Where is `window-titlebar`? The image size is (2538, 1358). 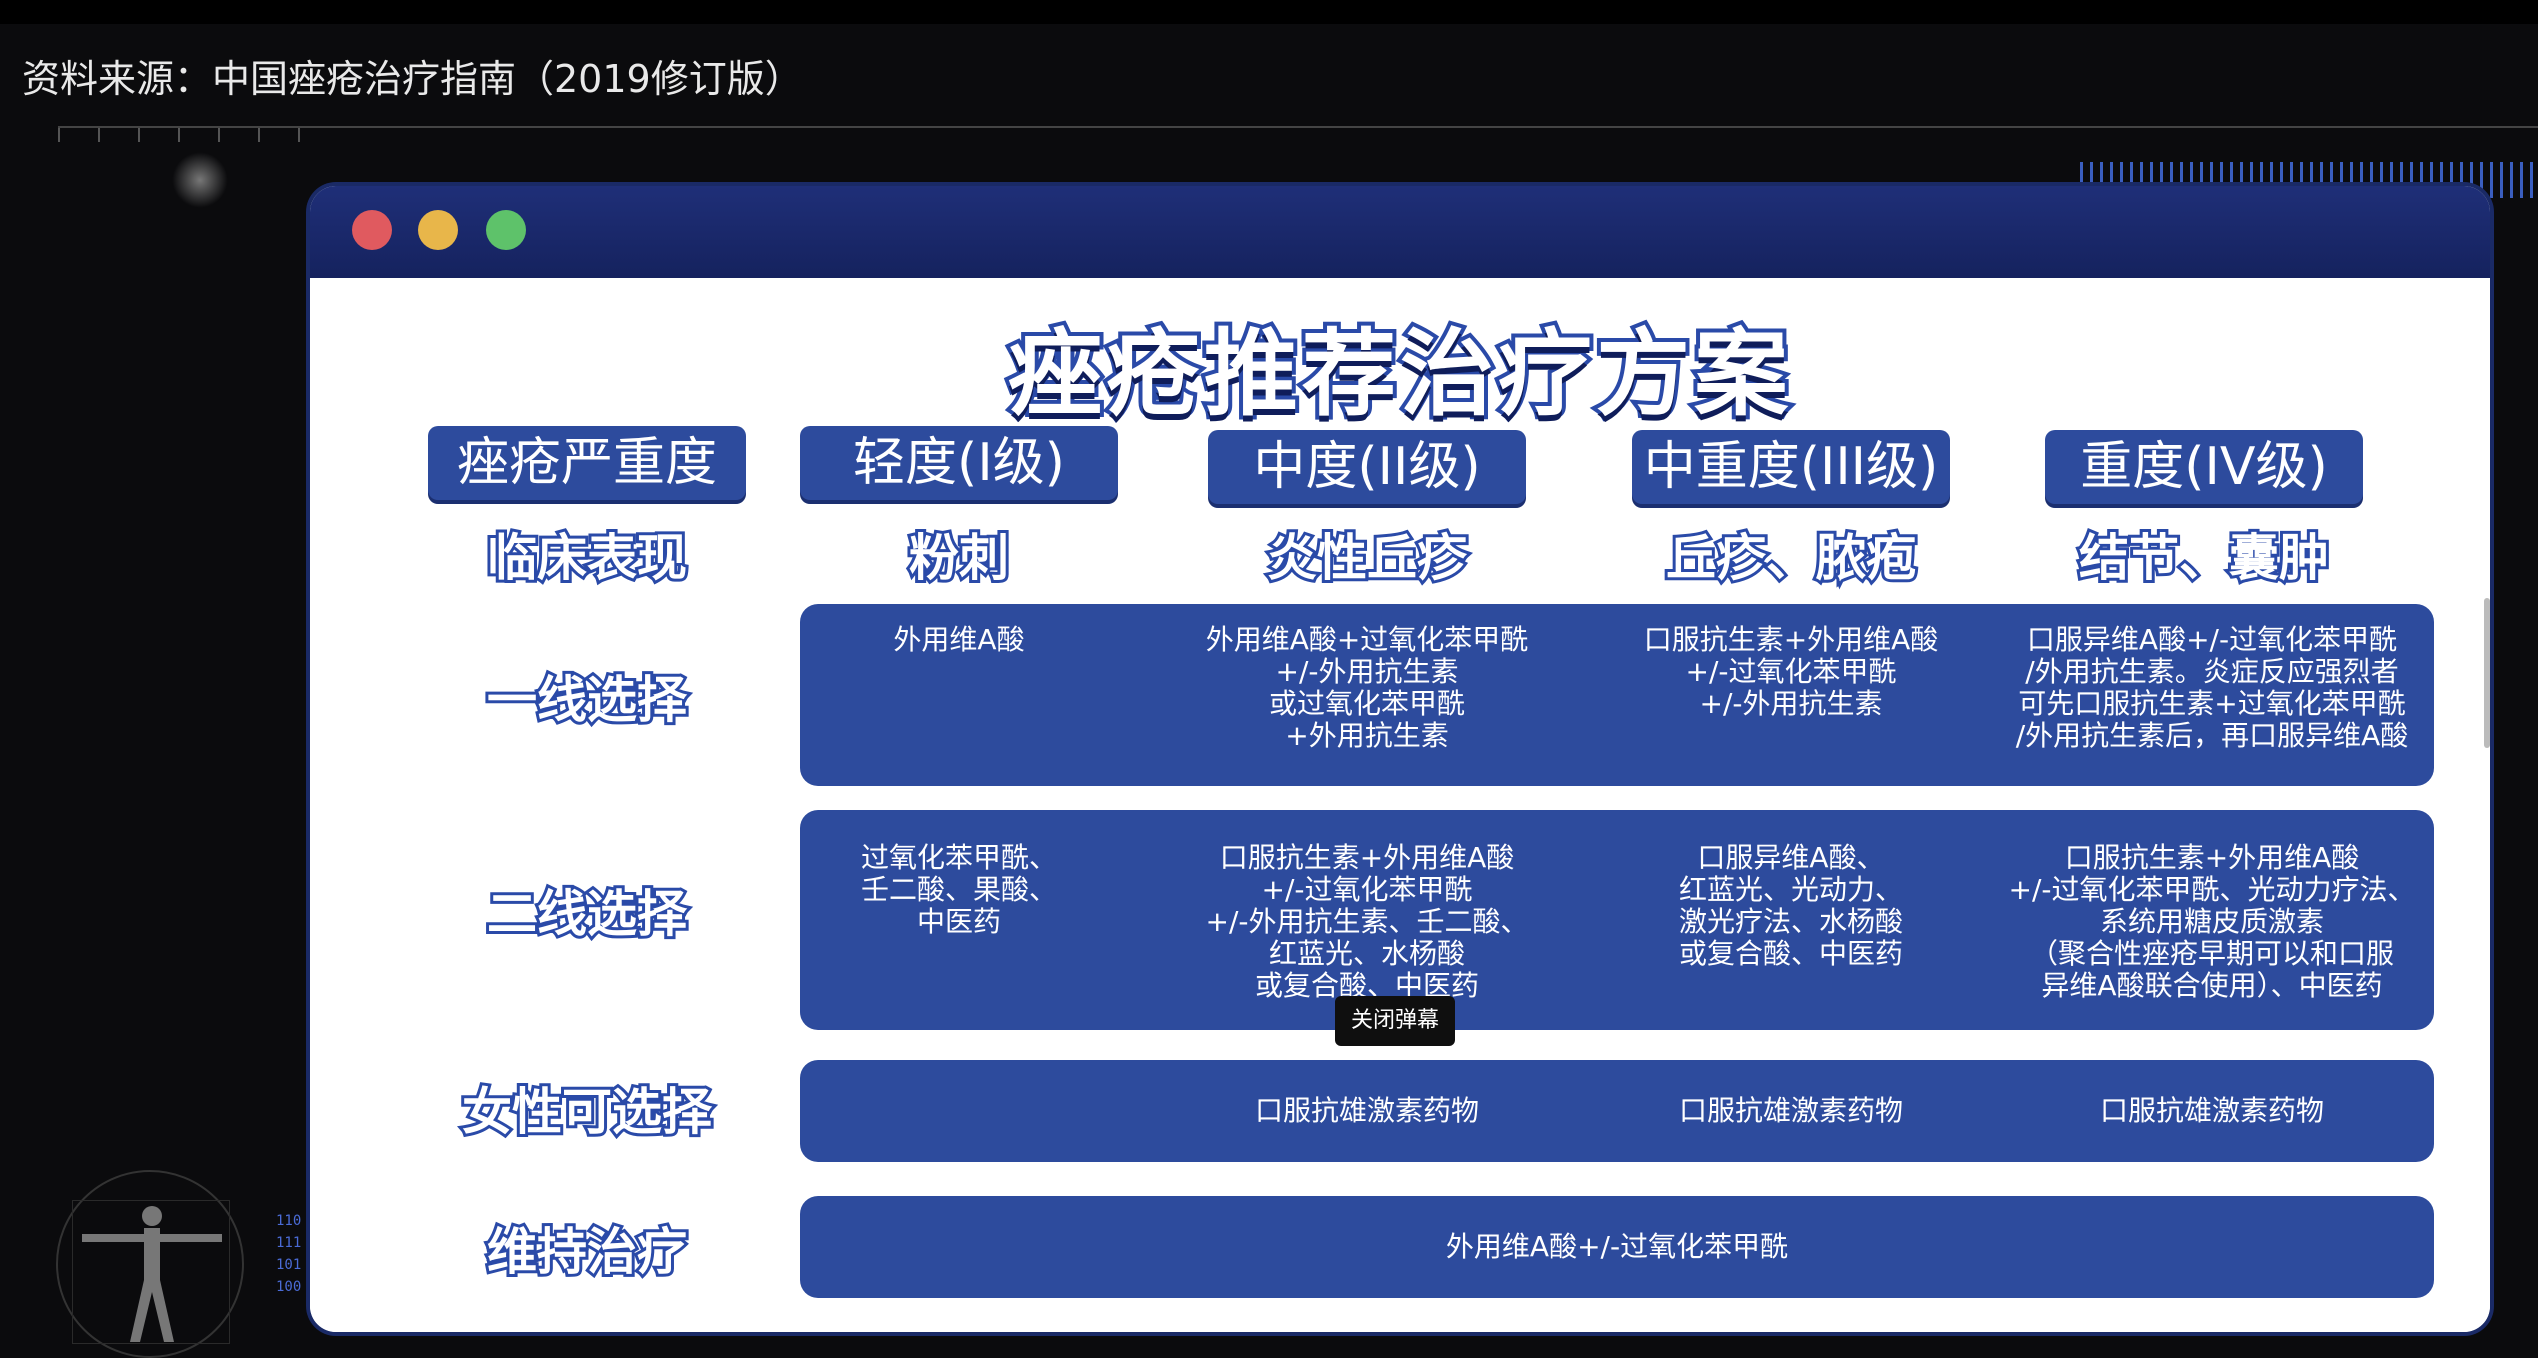 window-titlebar is located at coordinates (1400, 232).